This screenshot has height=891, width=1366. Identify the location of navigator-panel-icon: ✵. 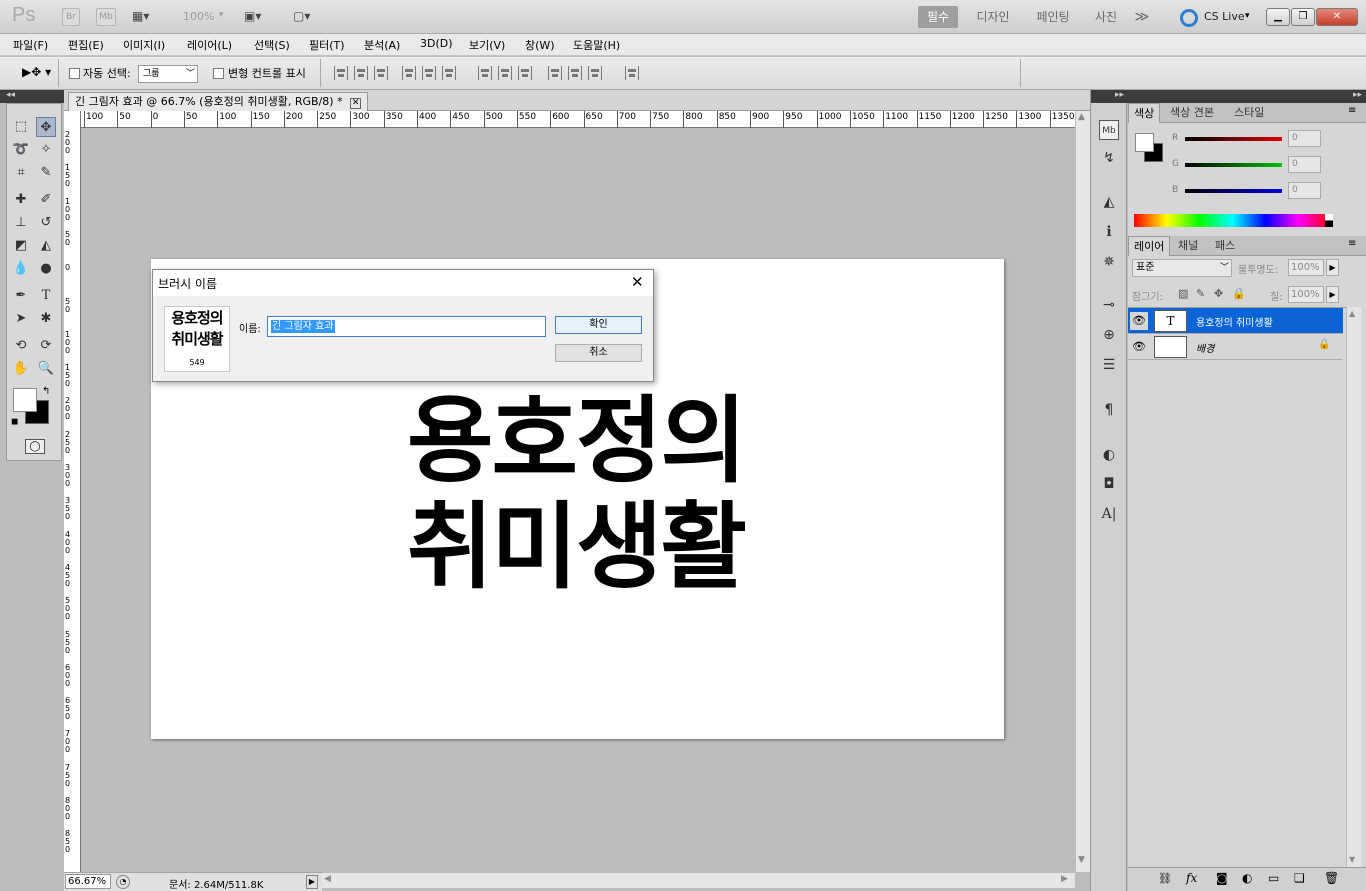
(1109, 262).